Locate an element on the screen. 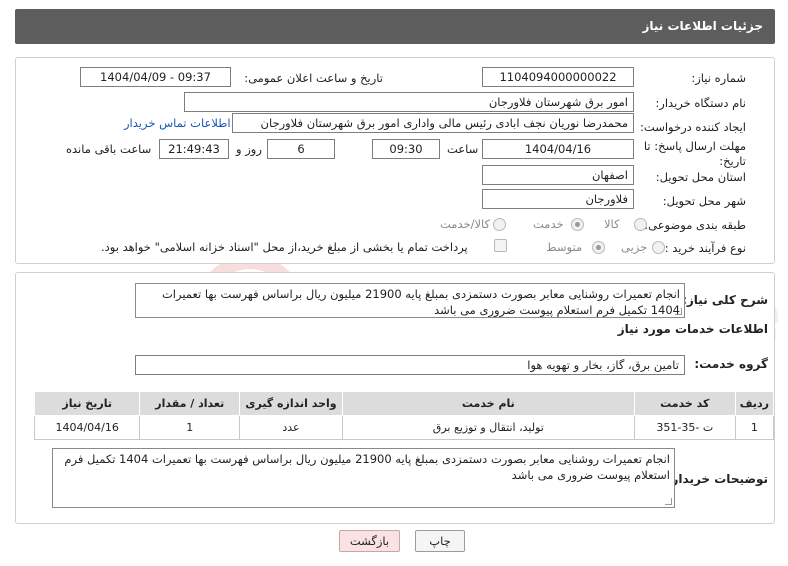 The height and width of the screenshot is (566, 788). page-header: جزئیات اطلاعات نیاز is located at coordinates (395, 26).